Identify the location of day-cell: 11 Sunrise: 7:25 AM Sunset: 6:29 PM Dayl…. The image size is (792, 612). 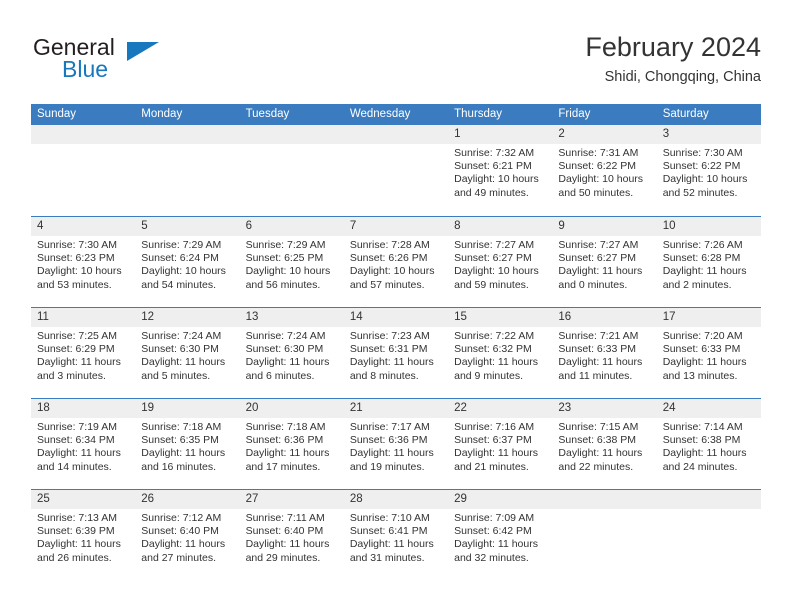
(83, 353).